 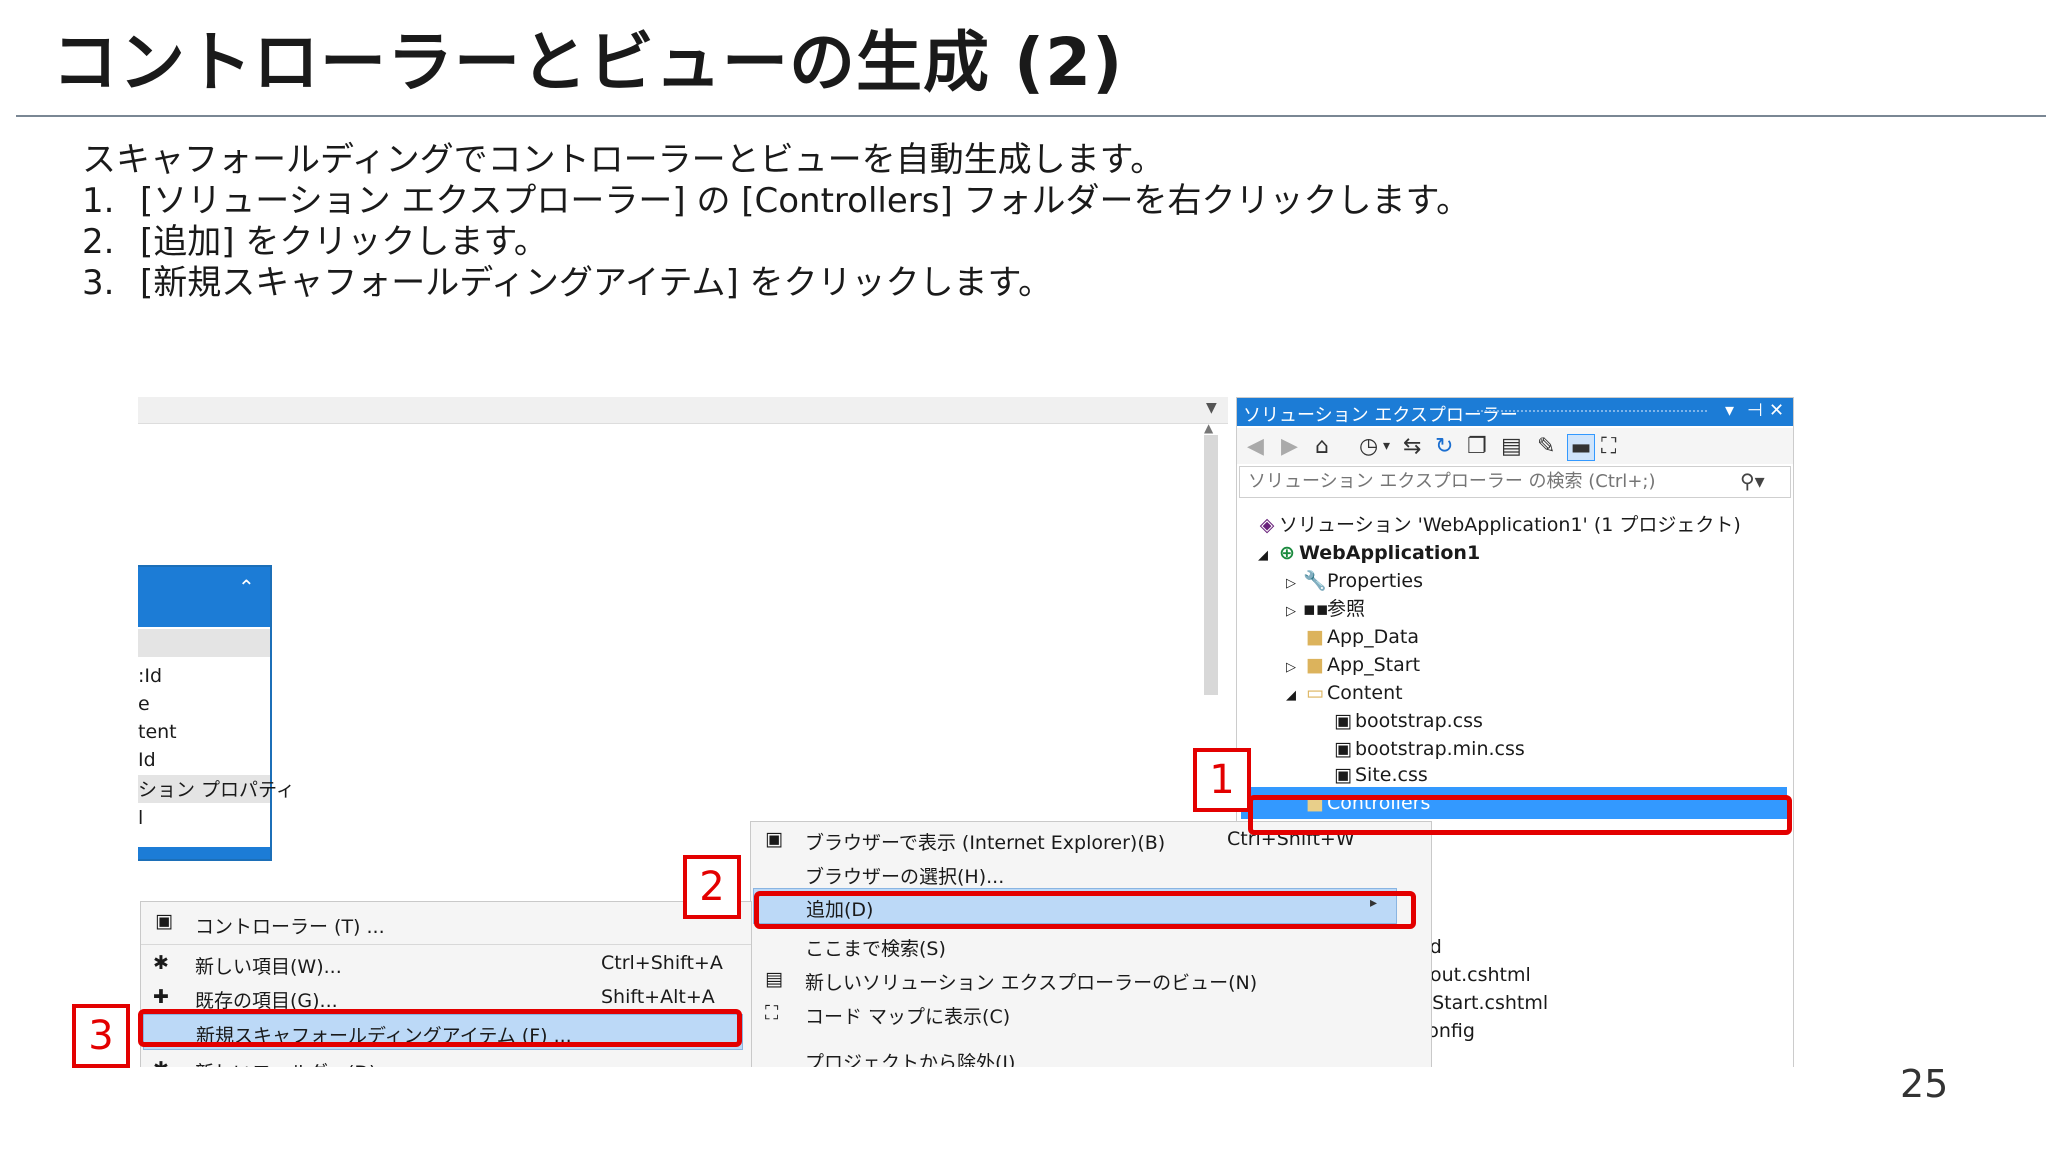 What do you see at coordinates (1315, 581) in the screenshot?
I see `wrench-icon: 🔧` at bounding box center [1315, 581].